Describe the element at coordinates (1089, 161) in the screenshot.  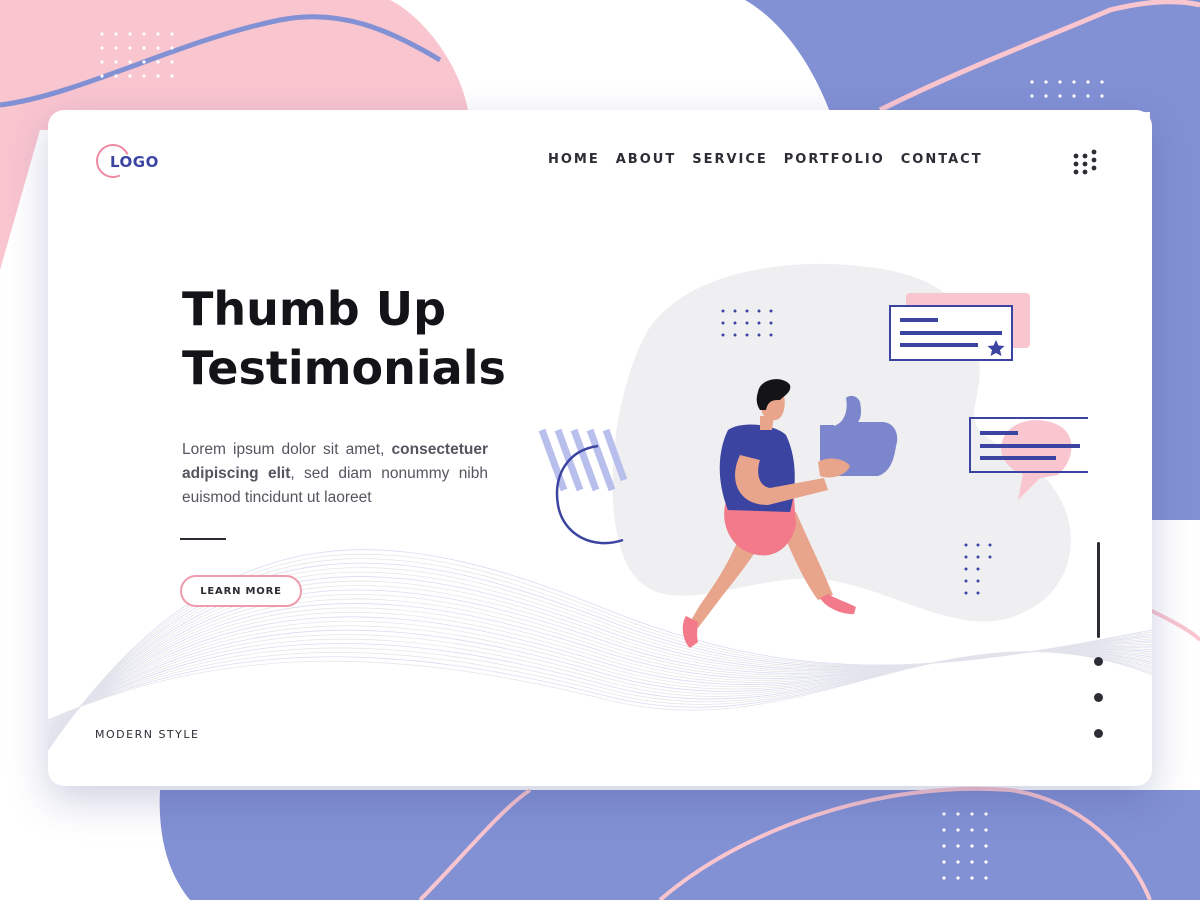
I see `grid-dots-icon` at that location.